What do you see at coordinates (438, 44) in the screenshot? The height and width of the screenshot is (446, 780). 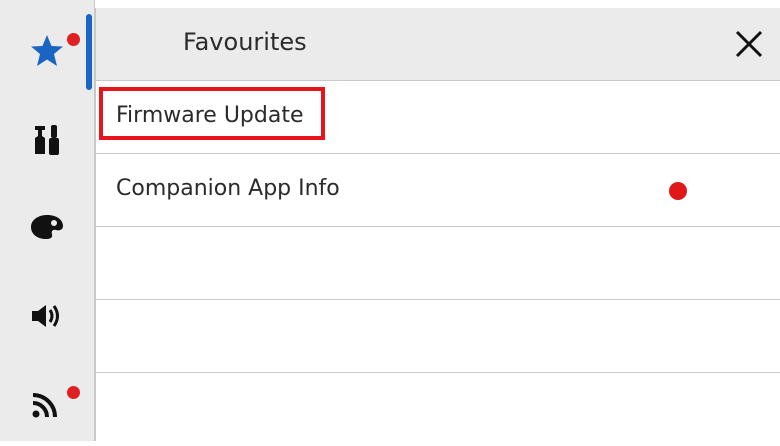 I see `panel-header: Favourites` at bounding box center [438, 44].